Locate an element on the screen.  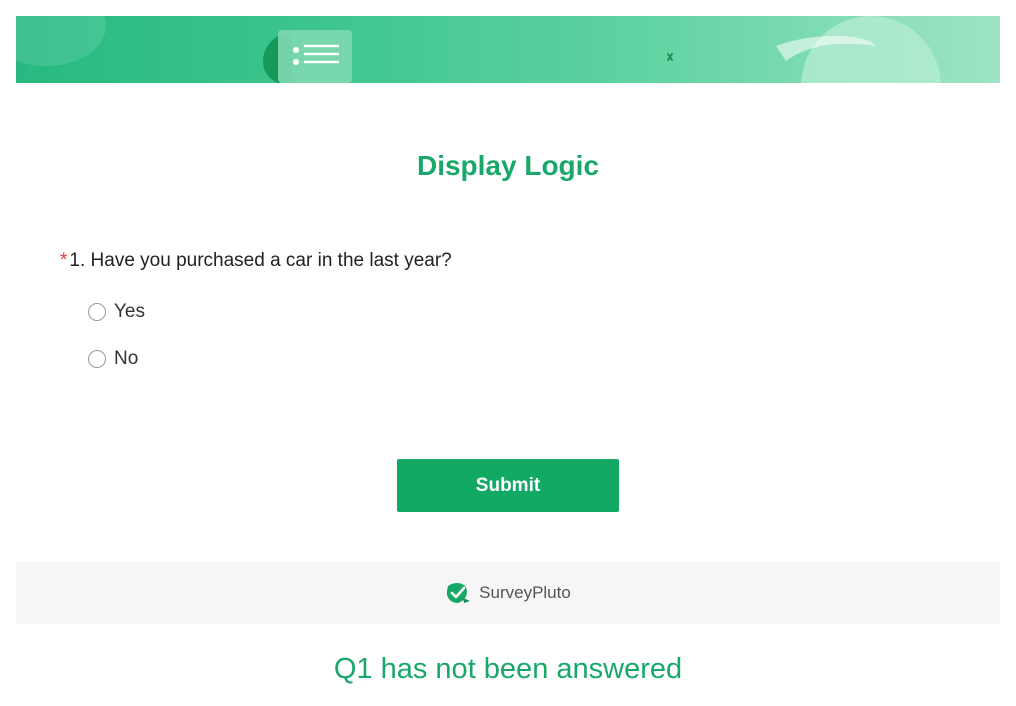
option-yes: Yes is located at coordinates (116, 312).